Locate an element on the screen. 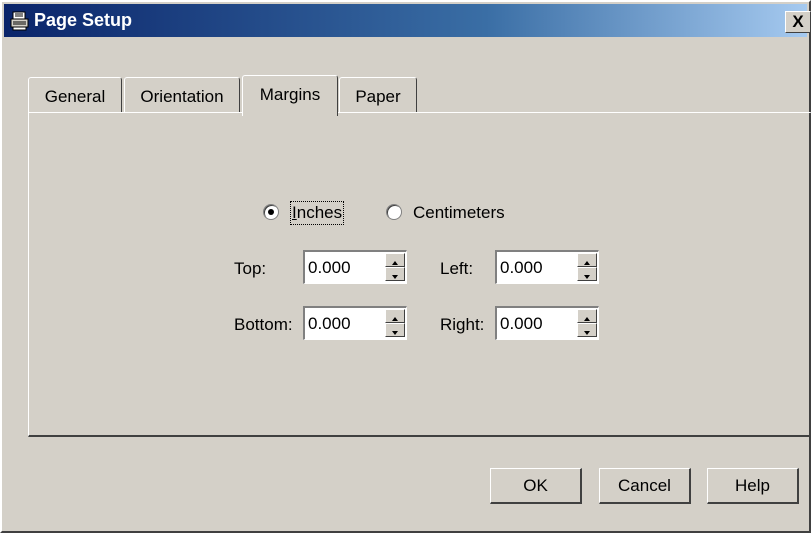 The image size is (811, 533). centimeters-label: Centimeters is located at coordinates (459, 213).